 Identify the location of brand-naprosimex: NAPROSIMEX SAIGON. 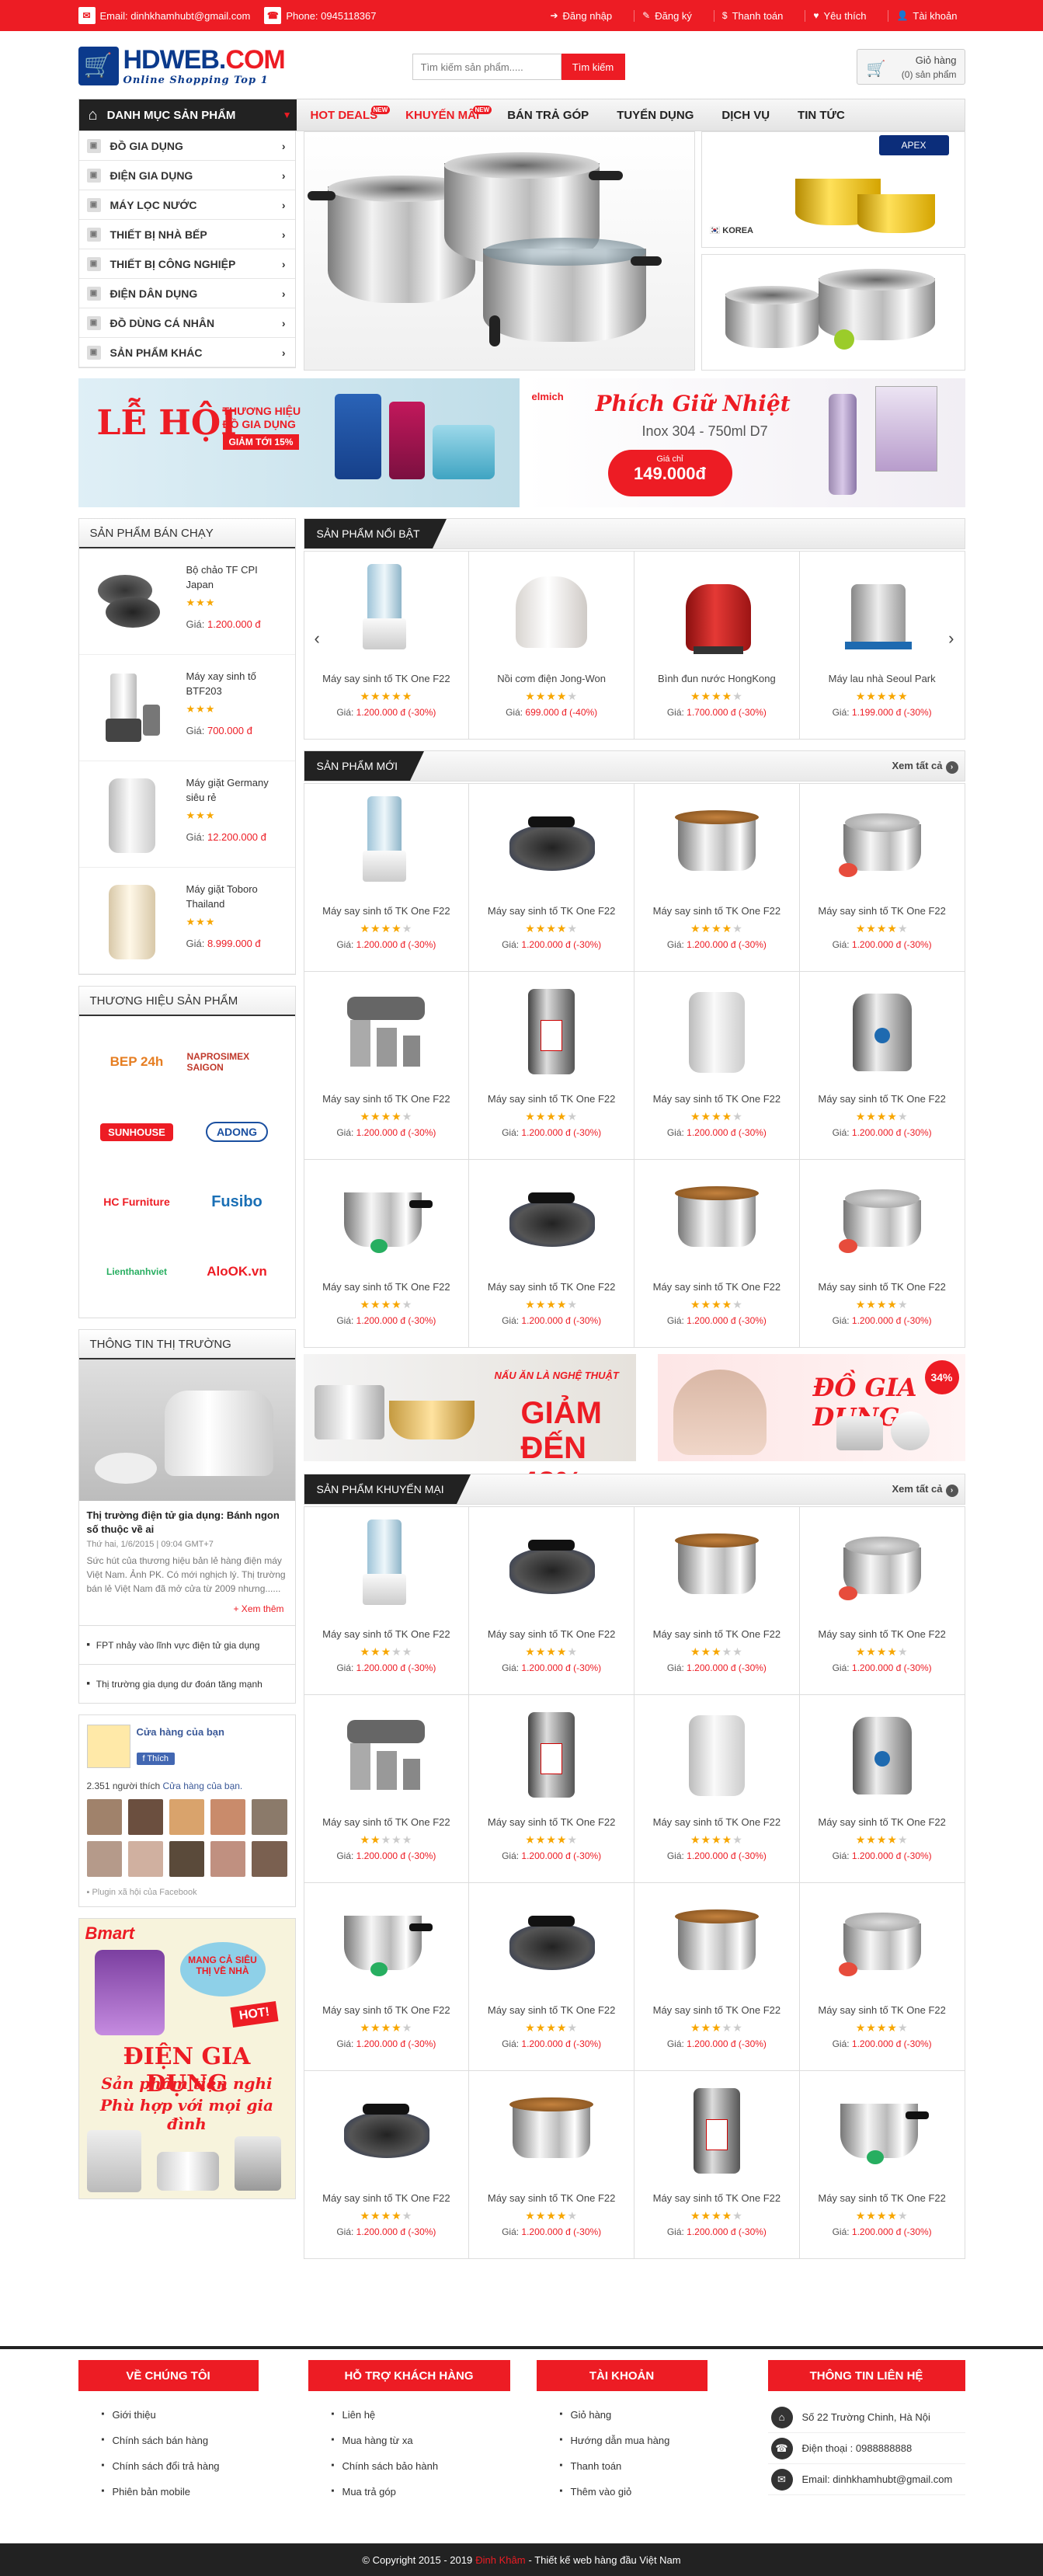
(237, 1062).